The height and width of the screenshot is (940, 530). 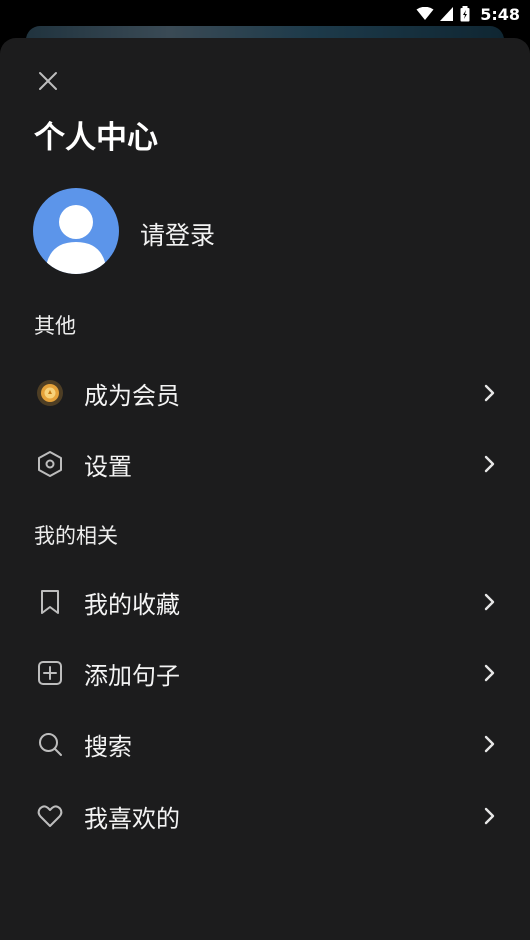 What do you see at coordinates (265, 602) in the screenshot?
I see `menu-item-favorites: 我的收藏` at bounding box center [265, 602].